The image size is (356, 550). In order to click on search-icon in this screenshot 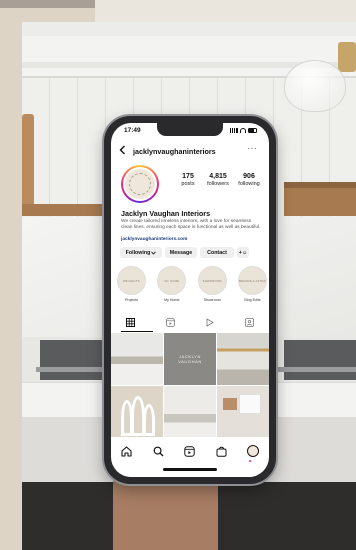, I will do `click(158, 451)`.